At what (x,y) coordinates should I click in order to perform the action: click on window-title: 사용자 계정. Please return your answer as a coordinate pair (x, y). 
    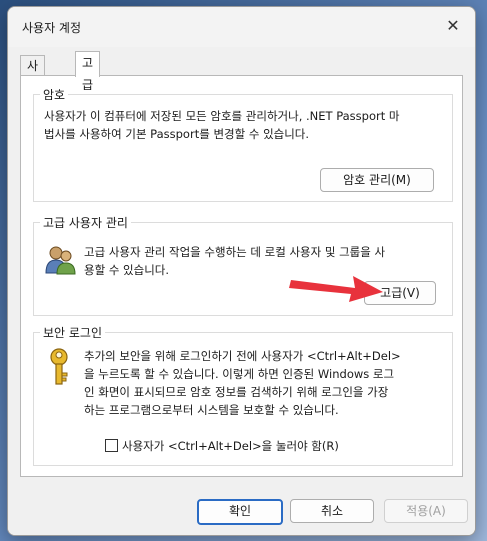
    Looking at the image, I should click on (52, 28).